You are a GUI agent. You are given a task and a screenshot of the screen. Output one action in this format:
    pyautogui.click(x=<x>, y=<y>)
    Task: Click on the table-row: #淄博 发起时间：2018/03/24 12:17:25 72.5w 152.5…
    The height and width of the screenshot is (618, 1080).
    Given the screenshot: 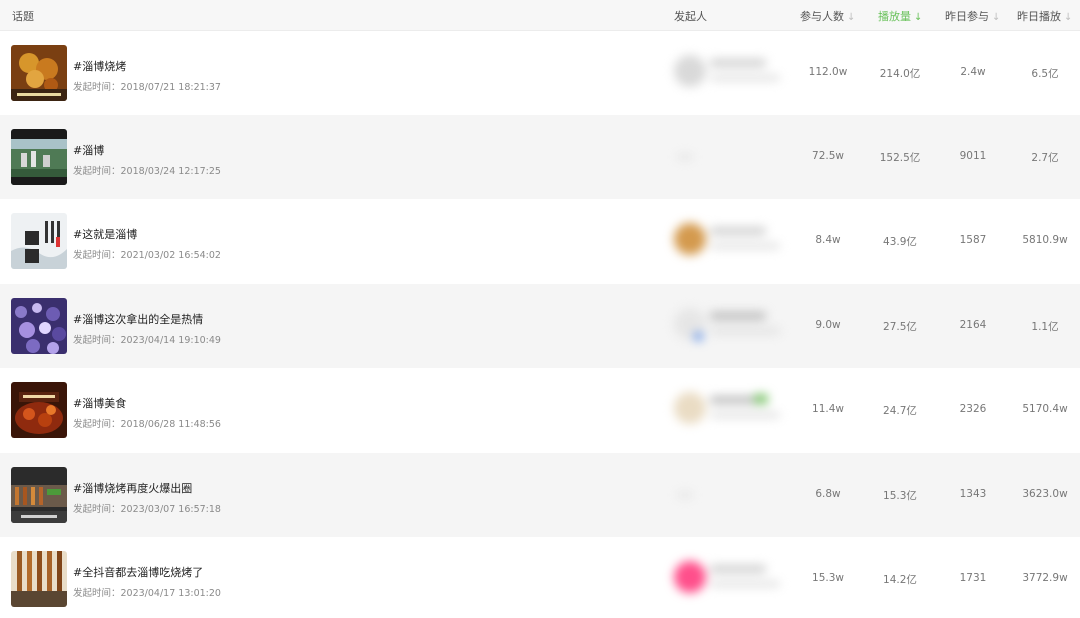 What is the action you would take?
    pyautogui.click(x=540, y=157)
    